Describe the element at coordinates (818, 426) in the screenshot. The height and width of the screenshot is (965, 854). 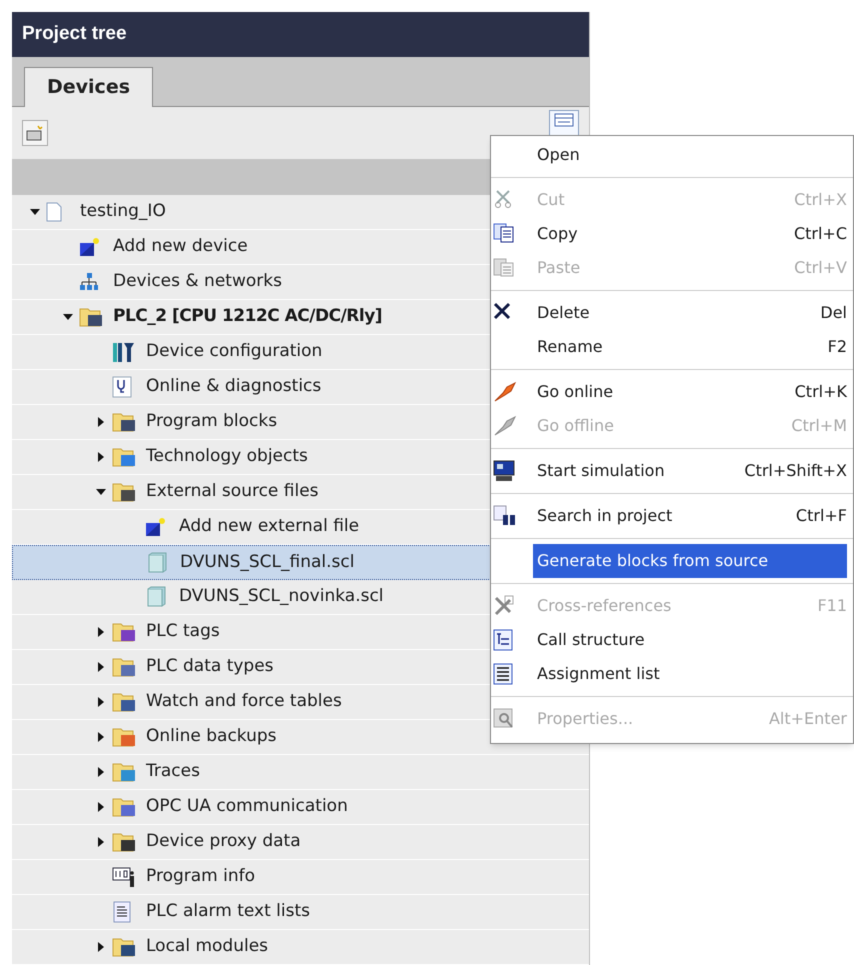
I see `shortcut-label: Ctrl+M` at that location.